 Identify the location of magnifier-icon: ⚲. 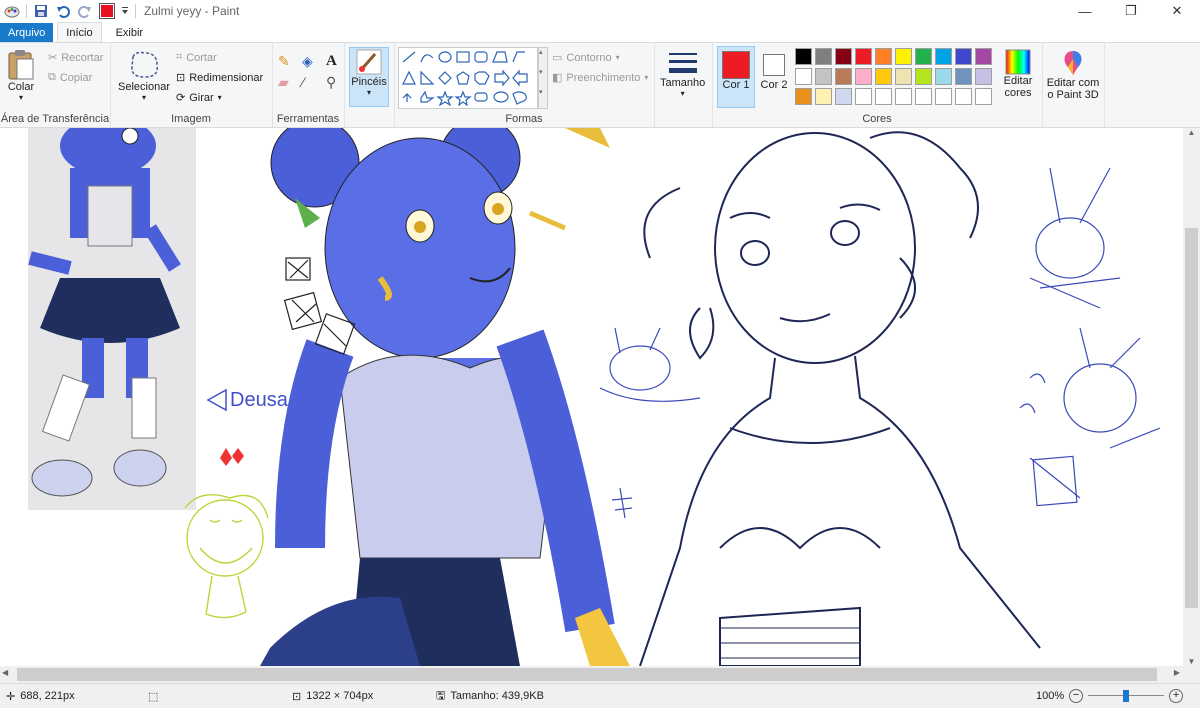
(336, 82).